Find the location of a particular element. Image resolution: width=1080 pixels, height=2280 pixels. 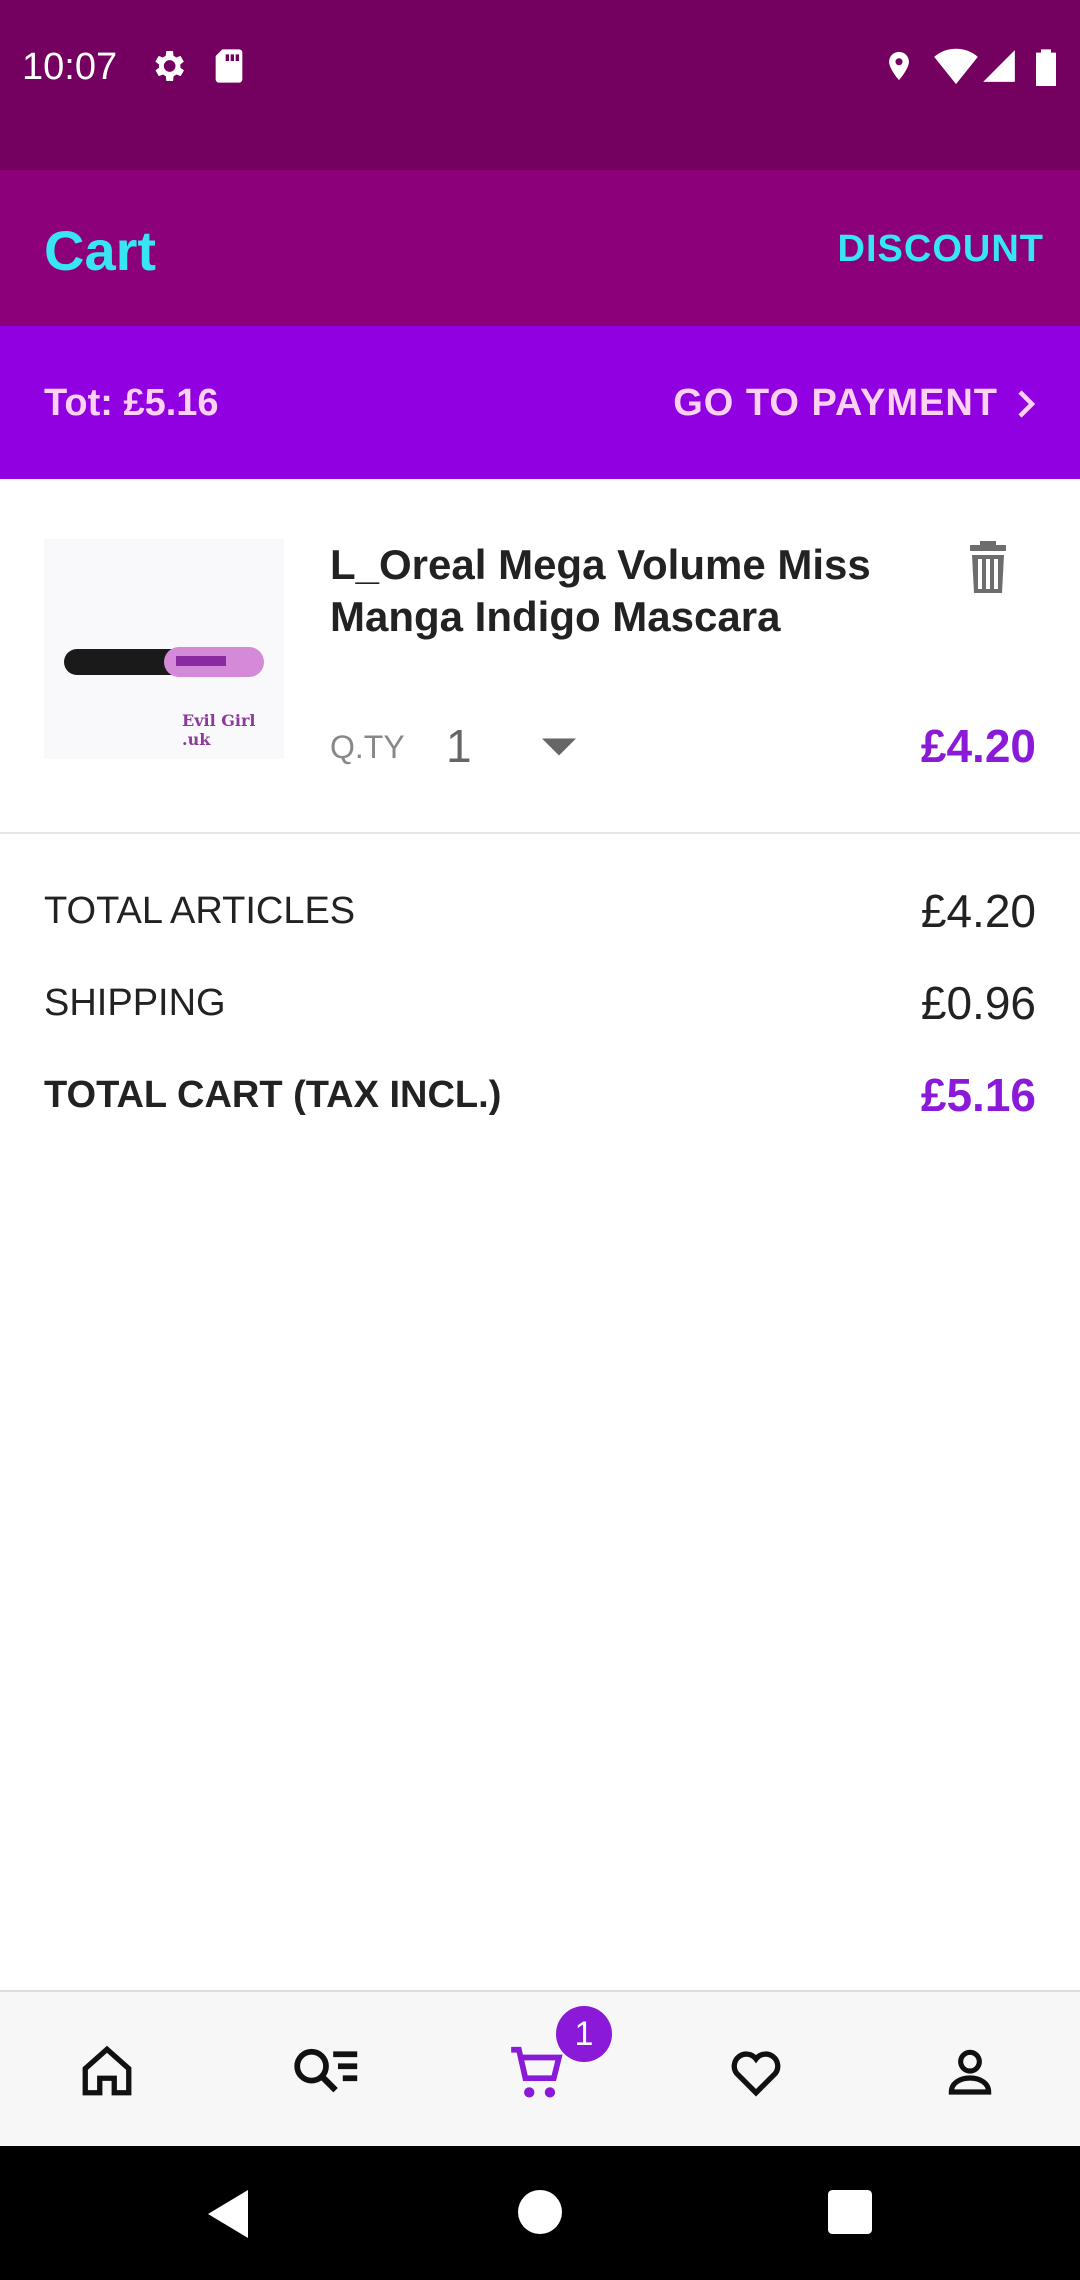

gear-icon is located at coordinates (169, 66).